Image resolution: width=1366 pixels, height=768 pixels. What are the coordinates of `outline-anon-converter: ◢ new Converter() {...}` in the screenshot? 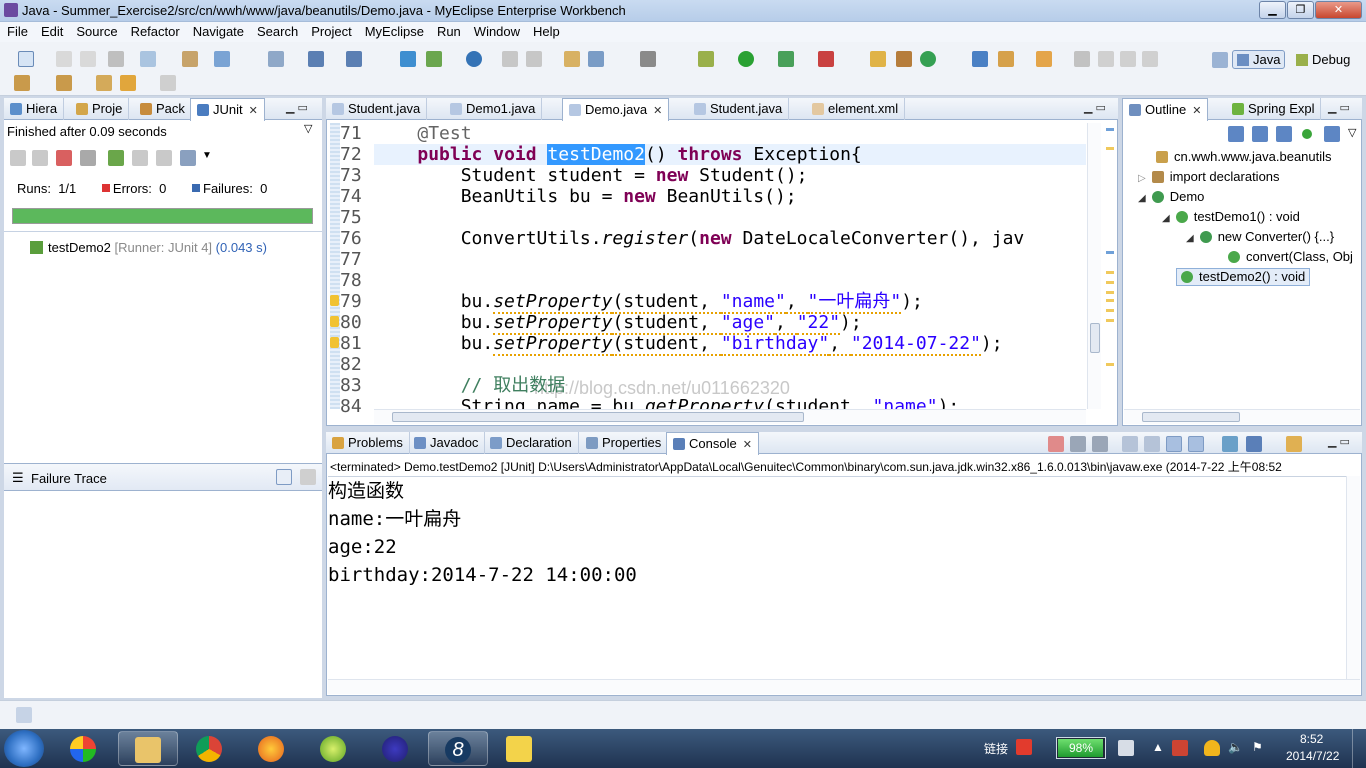 It's located at (1260, 236).